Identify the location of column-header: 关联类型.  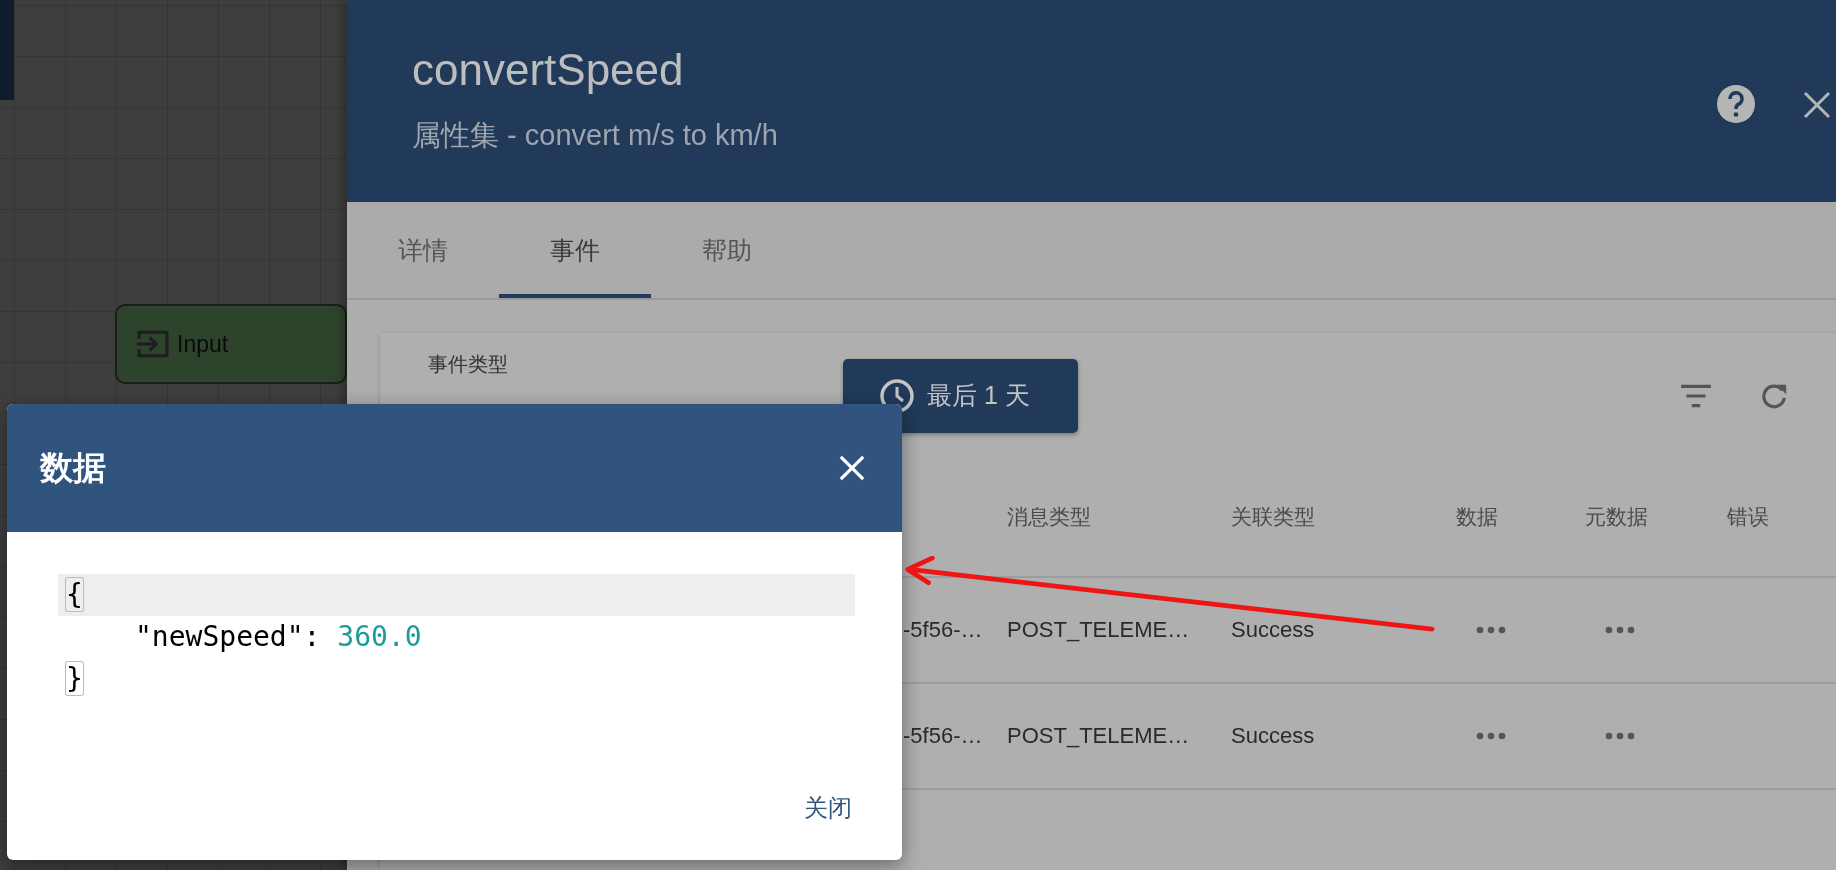
(1343, 517).